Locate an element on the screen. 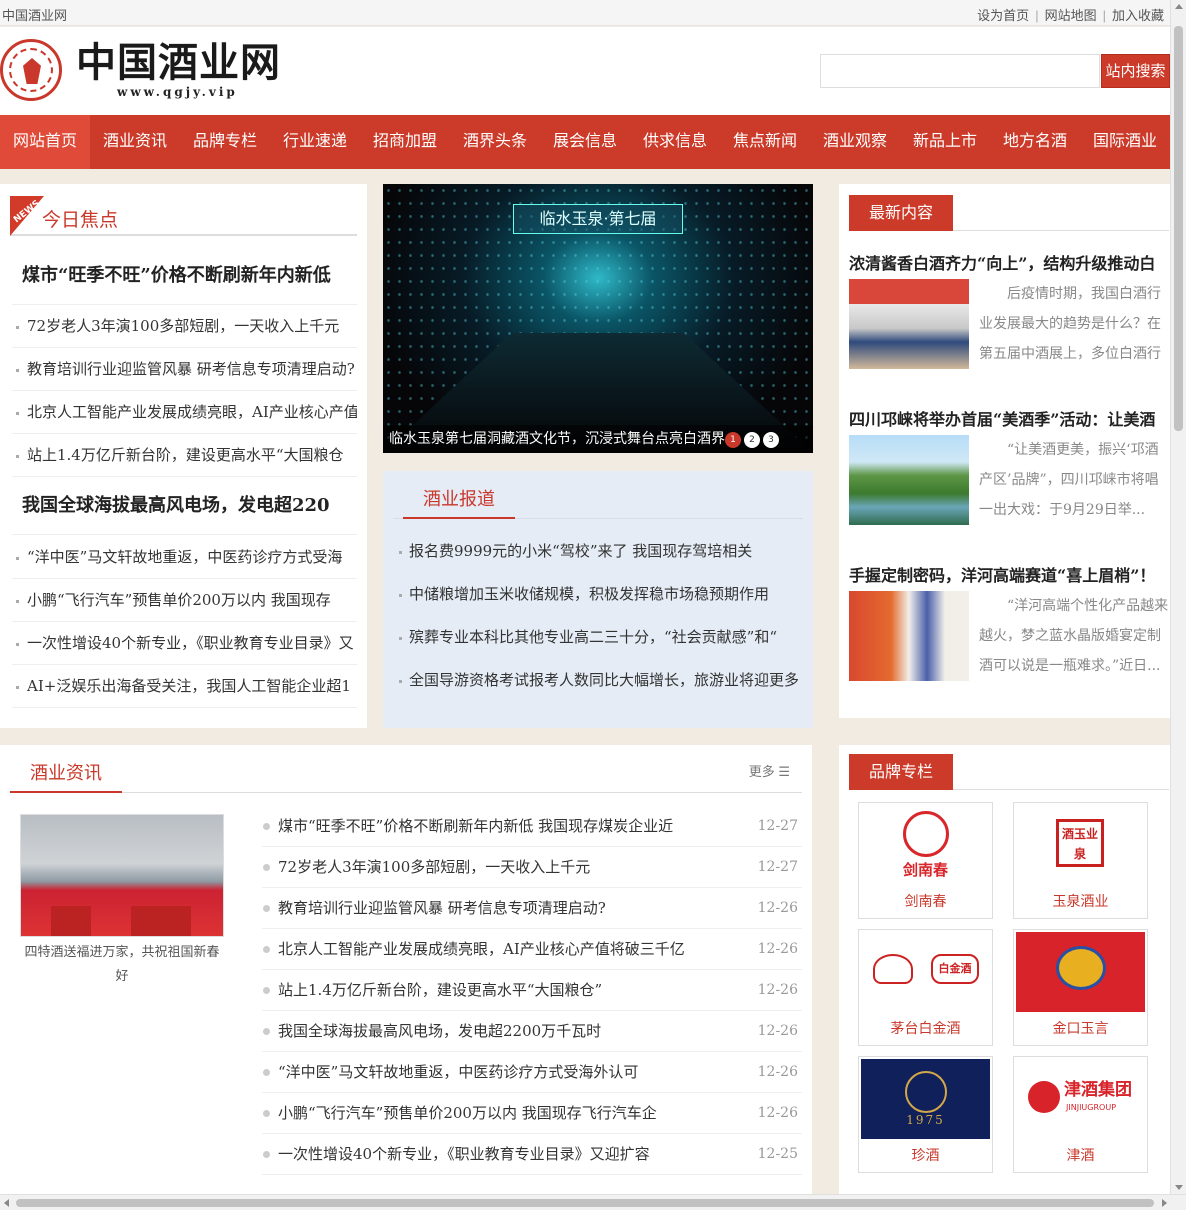  table-row: 72岁老人3年演100多部短剧，一天收入上千元 12-27 is located at coordinates (532, 867).